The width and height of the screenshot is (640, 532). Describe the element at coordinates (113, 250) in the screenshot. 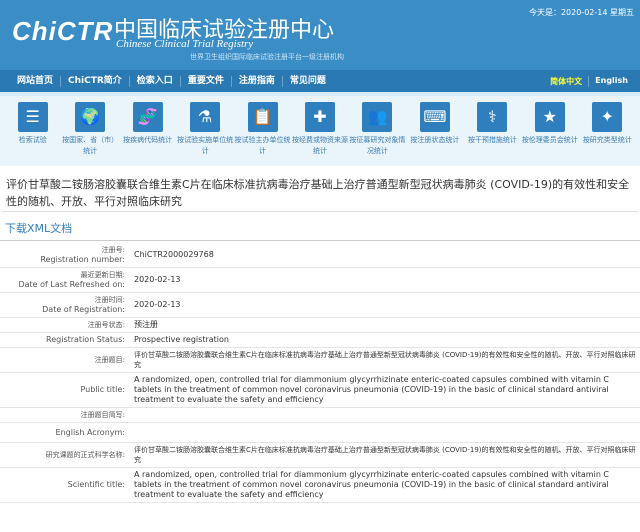

I see `label-cn: 注册号:` at that location.